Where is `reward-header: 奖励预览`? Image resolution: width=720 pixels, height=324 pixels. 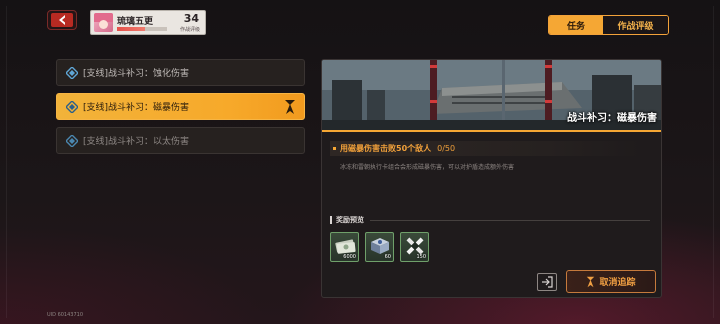
reward-header: 奖励预览 is located at coordinates (490, 220).